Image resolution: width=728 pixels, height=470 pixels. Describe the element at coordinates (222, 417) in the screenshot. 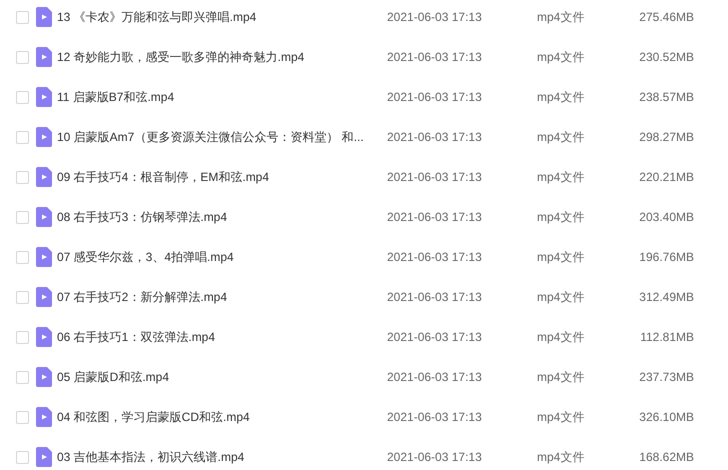

I see `file-name: 04 和弦图，学习启蒙版CD和弦.mp4` at that location.